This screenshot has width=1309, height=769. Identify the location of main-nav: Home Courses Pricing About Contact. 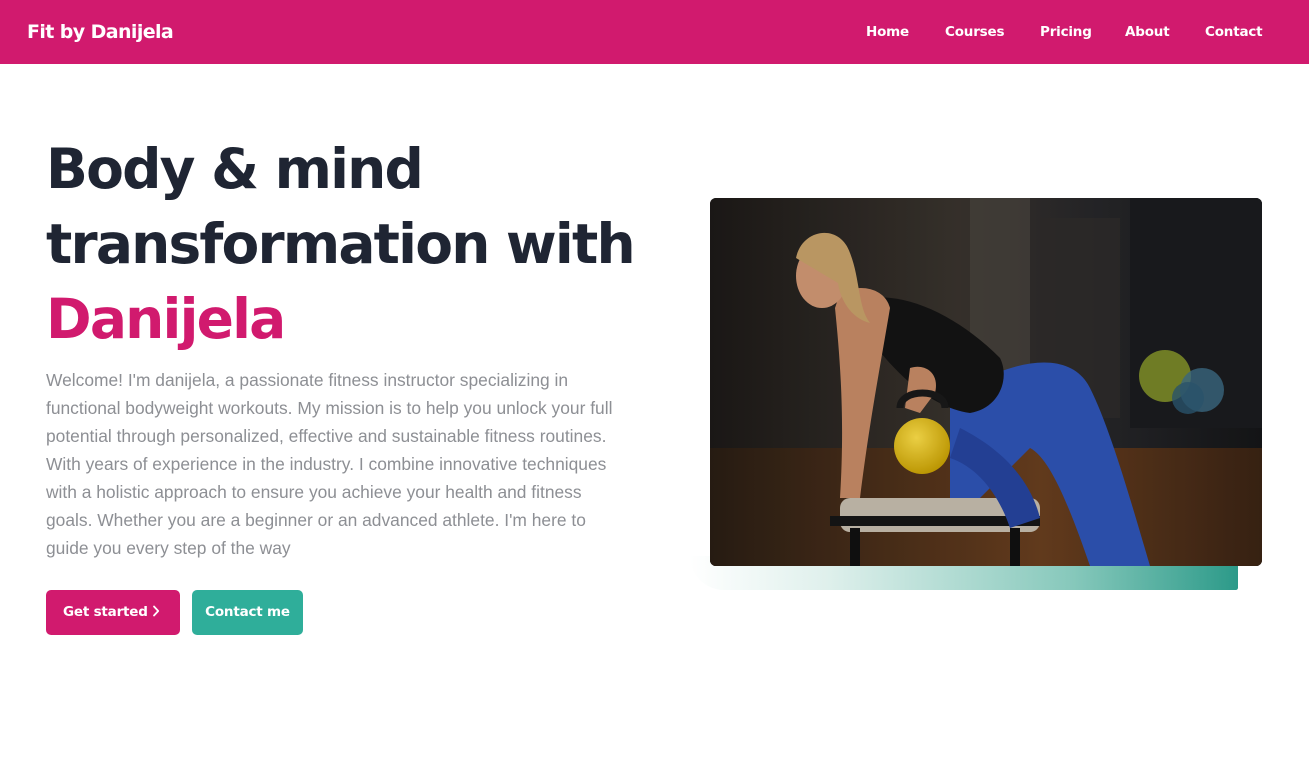
(654, 32).